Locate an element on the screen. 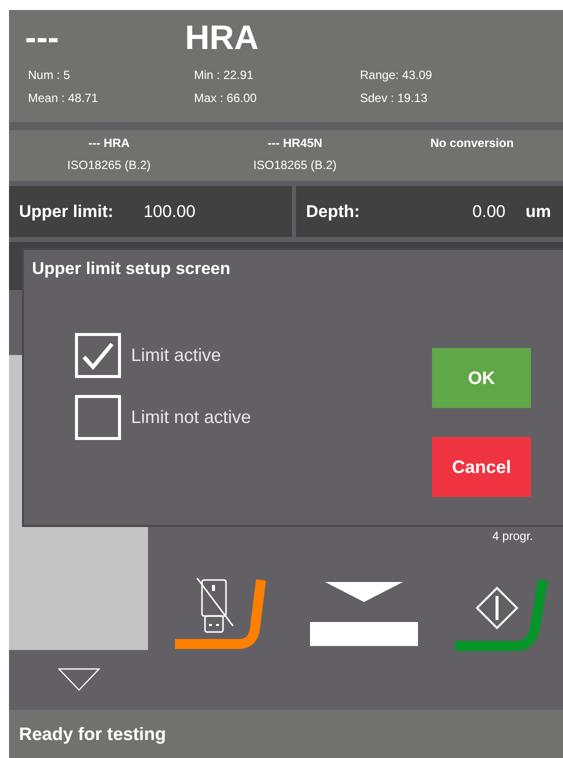  cancel-button: Cancel is located at coordinates (481, 467).